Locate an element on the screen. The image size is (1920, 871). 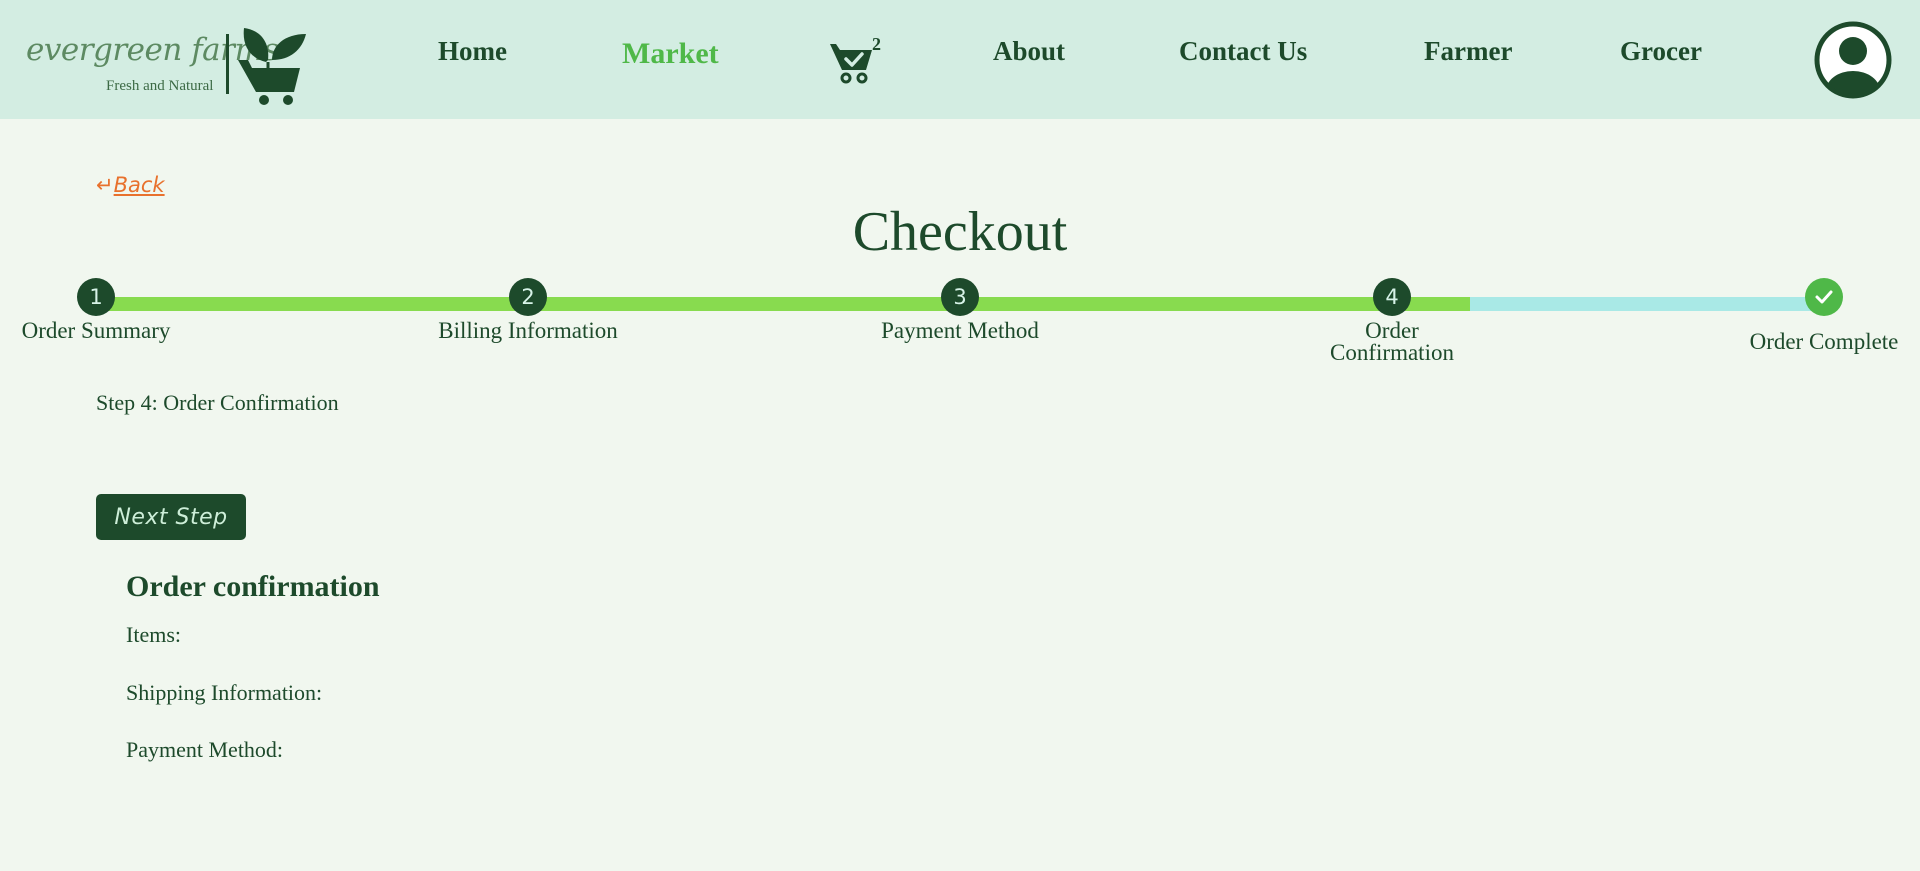
step-5-label: Order Complete is located at coordinates (1824, 341).